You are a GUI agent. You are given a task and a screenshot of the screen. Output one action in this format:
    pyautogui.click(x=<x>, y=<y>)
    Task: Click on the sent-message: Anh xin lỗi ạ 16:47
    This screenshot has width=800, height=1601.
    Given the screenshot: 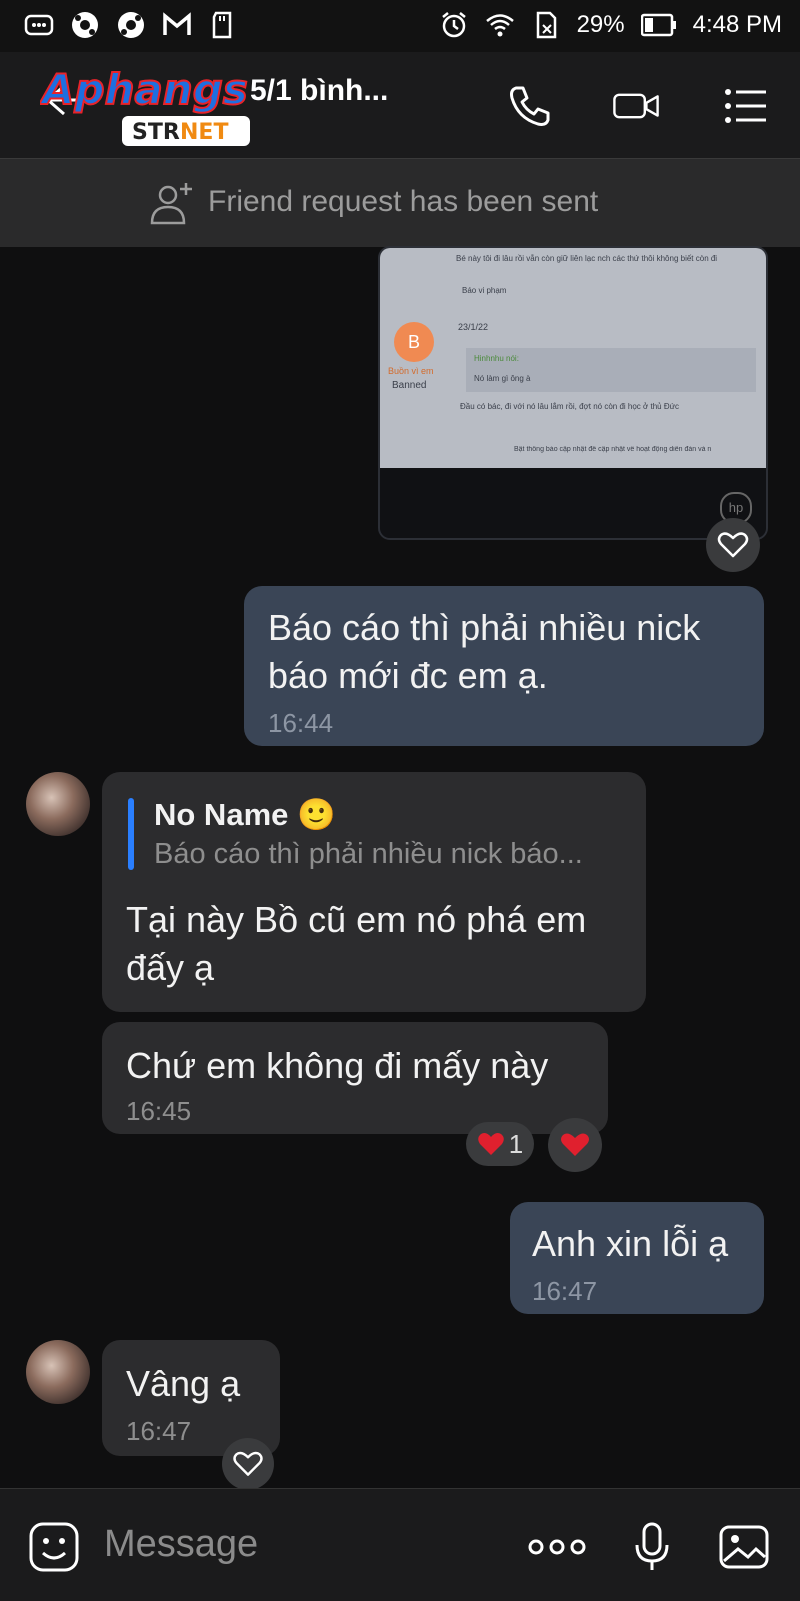 What is the action you would take?
    pyautogui.click(x=637, y=1258)
    